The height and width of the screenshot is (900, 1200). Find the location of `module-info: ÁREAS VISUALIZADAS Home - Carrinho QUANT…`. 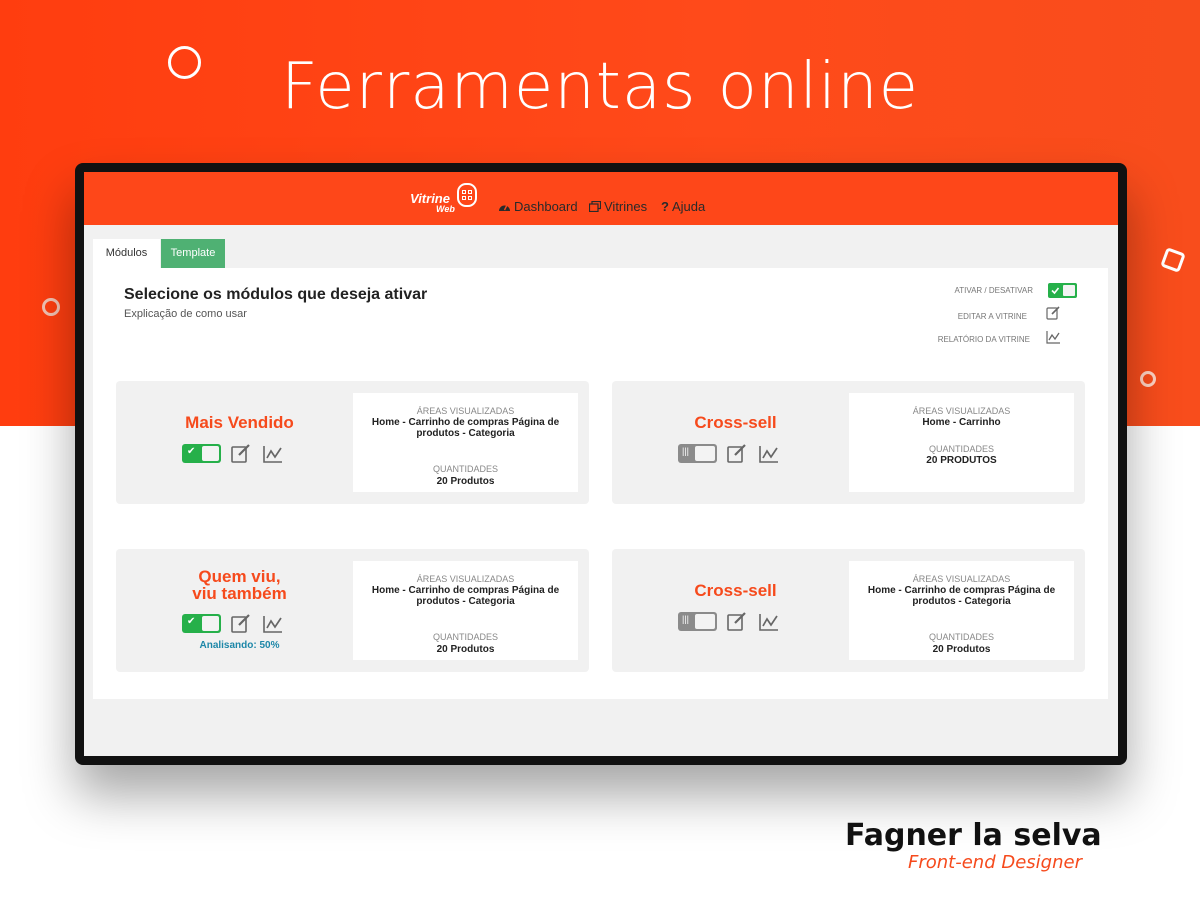

module-info: ÁREAS VISUALIZADAS Home - Carrinho QUANT… is located at coordinates (961, 442).